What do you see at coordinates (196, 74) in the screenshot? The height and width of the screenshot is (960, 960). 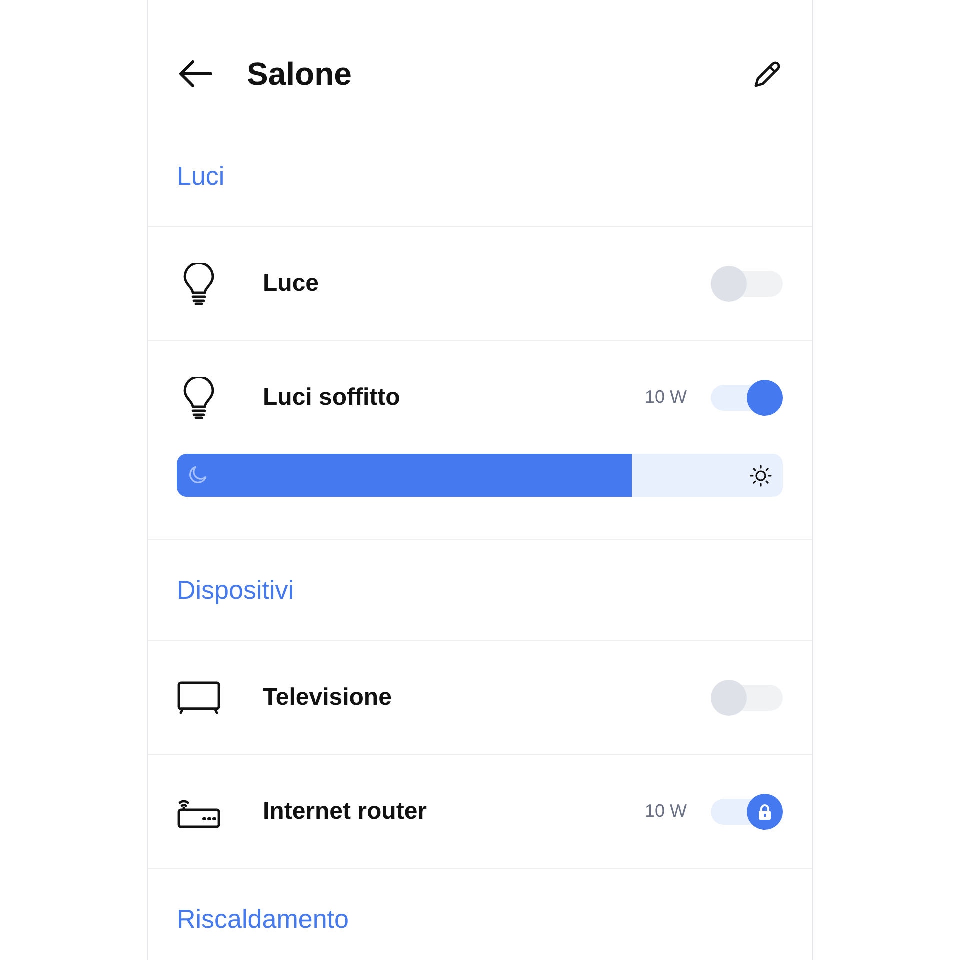 I see `back-button` at bounding box center [196, 74].